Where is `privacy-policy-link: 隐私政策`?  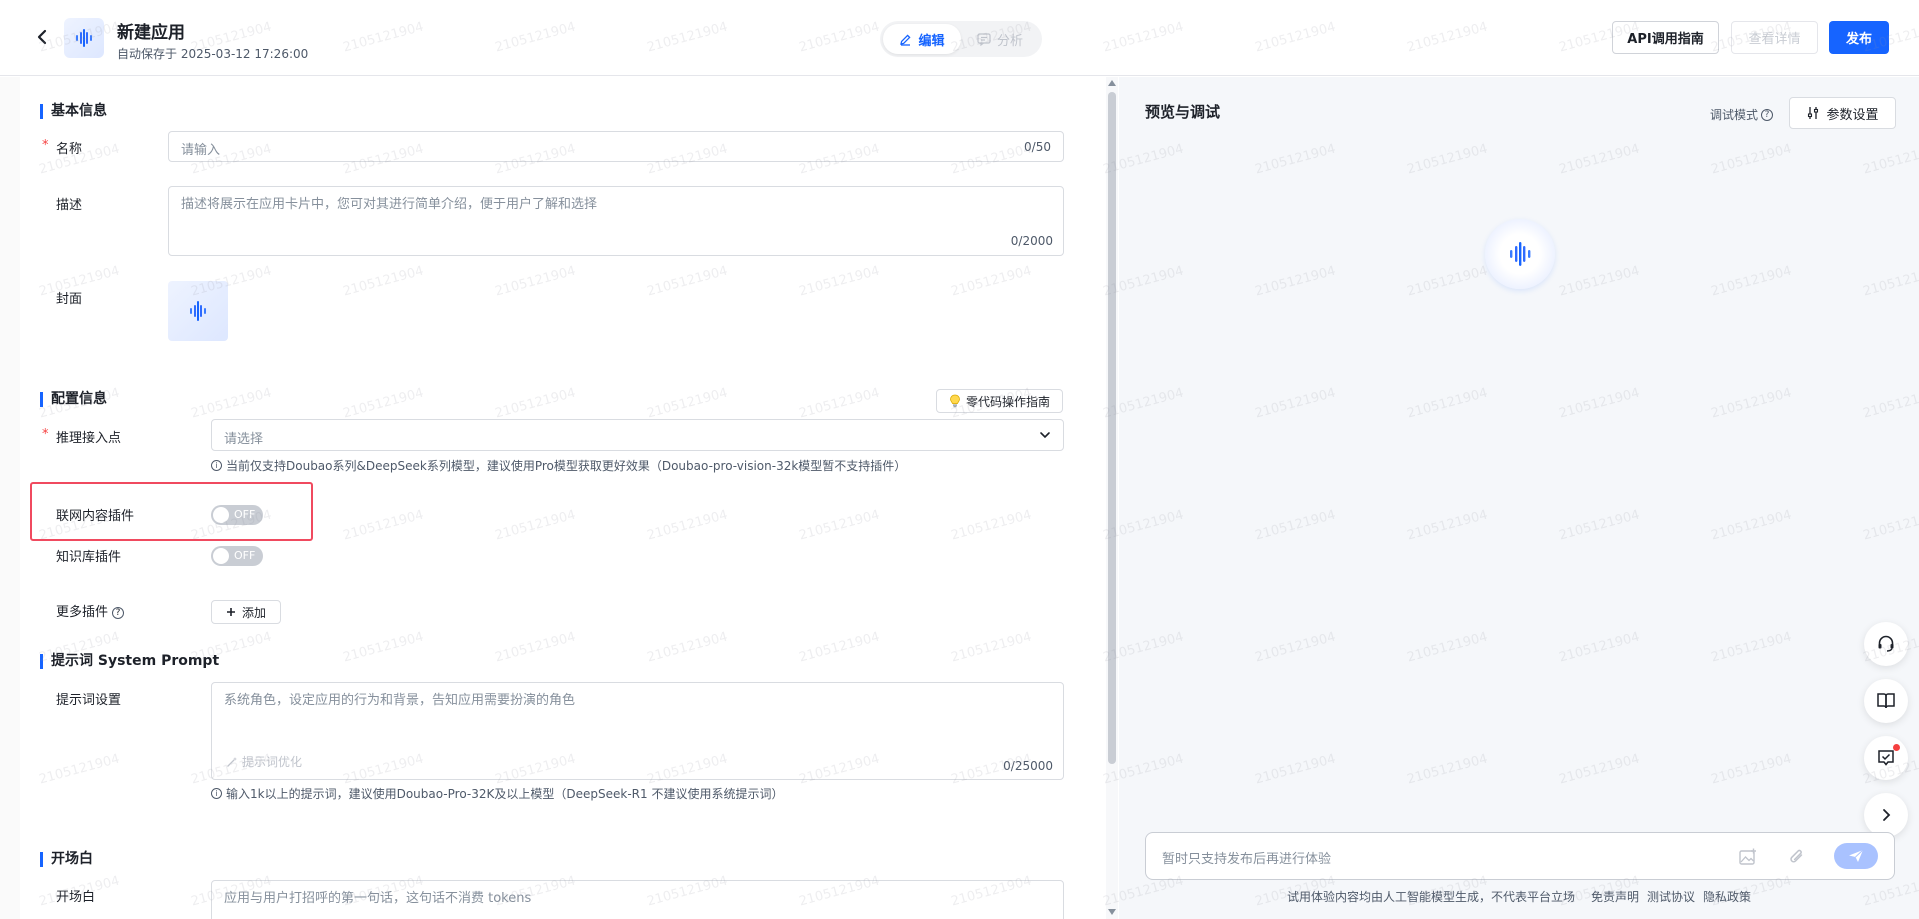
privacy-policy-link: 隐私政策 is located at coordinates (1727, 896).